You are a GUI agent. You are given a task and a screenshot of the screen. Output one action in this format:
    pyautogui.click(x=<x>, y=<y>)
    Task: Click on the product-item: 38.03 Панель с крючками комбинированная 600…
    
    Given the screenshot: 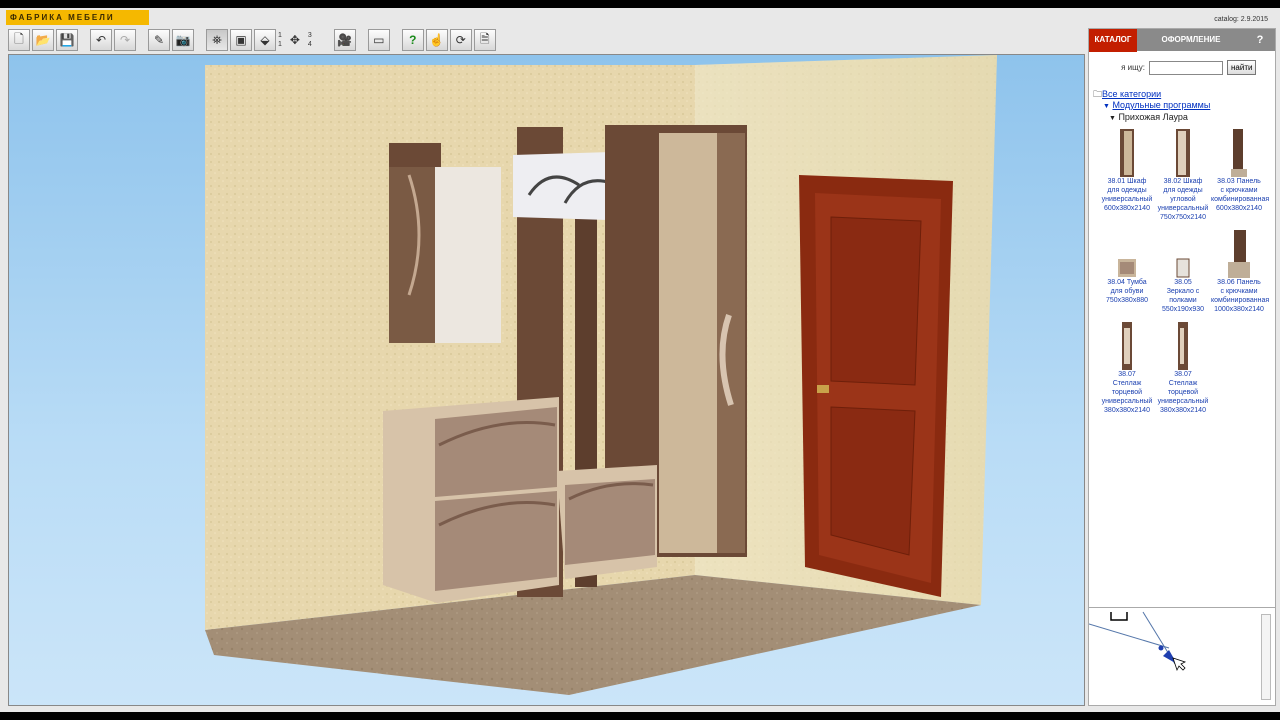 What is the action you would take?
    pyautogui.click(x=1240, y=173)
    